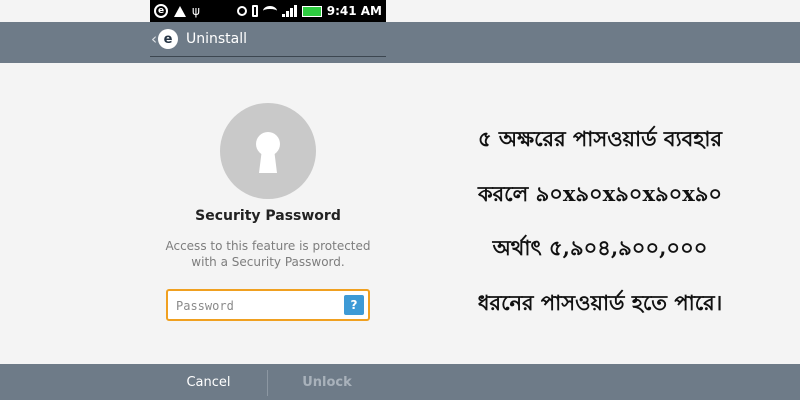 The height and width of the screenshot is (400, 800). What do you see at coordinates (268, 216) in the screenshot?
I see `security-title: Security Password` at bounding box center [268, 216].